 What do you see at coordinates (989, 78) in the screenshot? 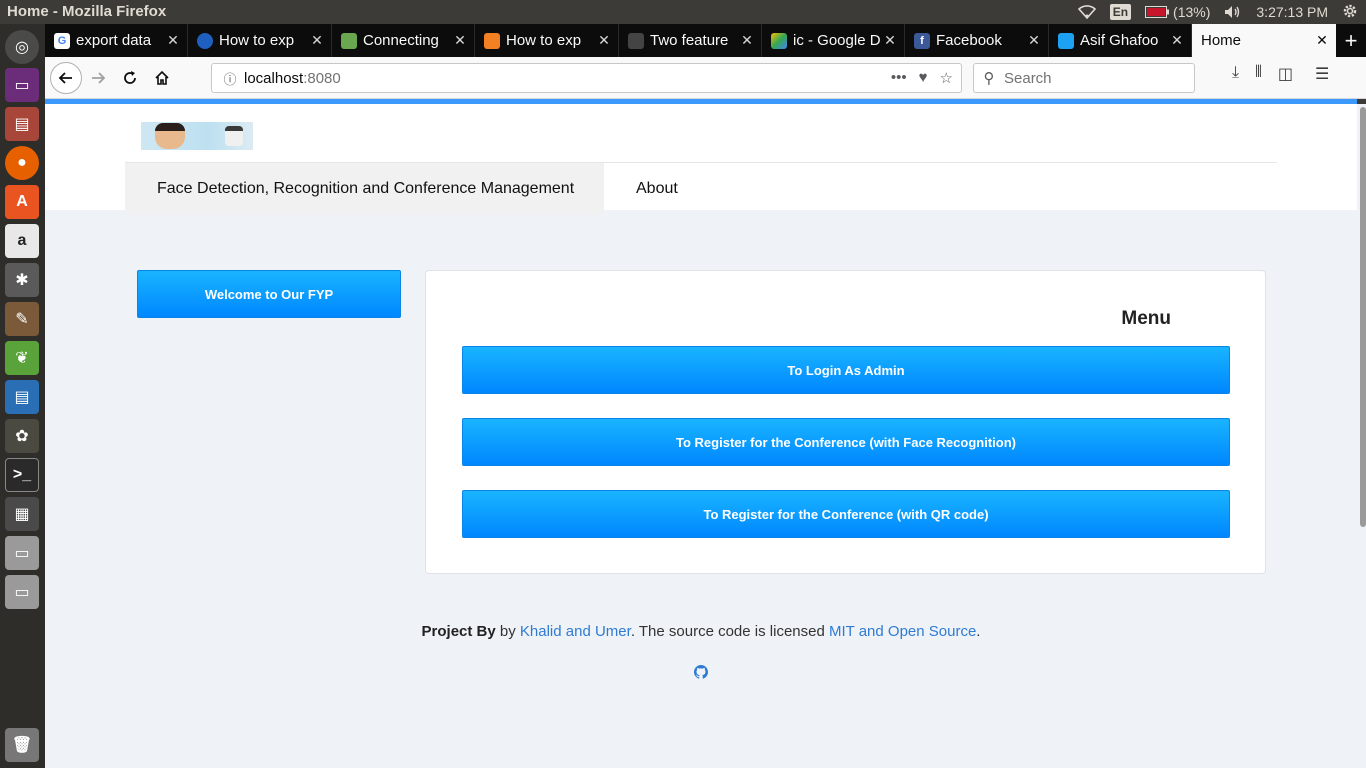
I see `search-icon: ⚲` at bounding box center [989, 78].